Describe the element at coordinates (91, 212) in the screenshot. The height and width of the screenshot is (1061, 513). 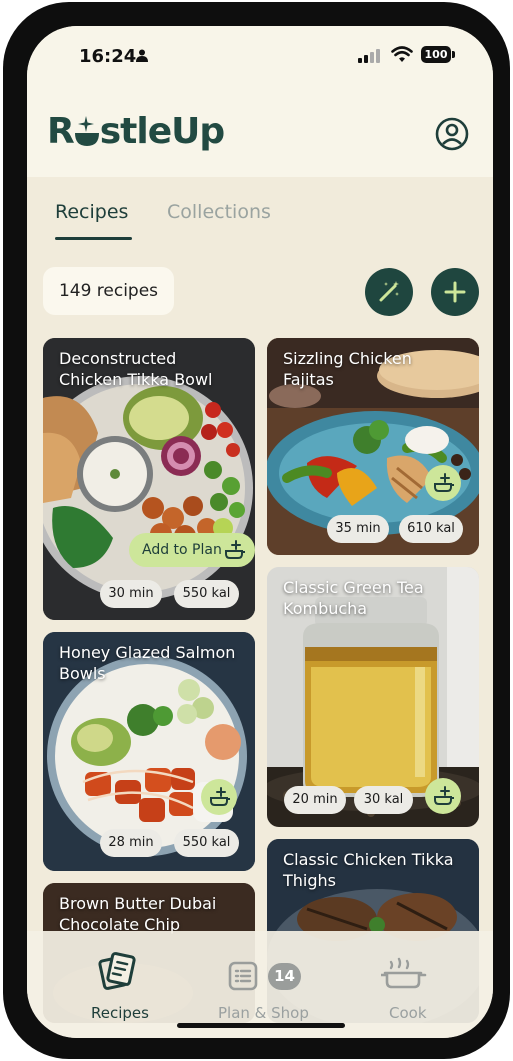
I see `tab-recipes: Recipes` at that location.